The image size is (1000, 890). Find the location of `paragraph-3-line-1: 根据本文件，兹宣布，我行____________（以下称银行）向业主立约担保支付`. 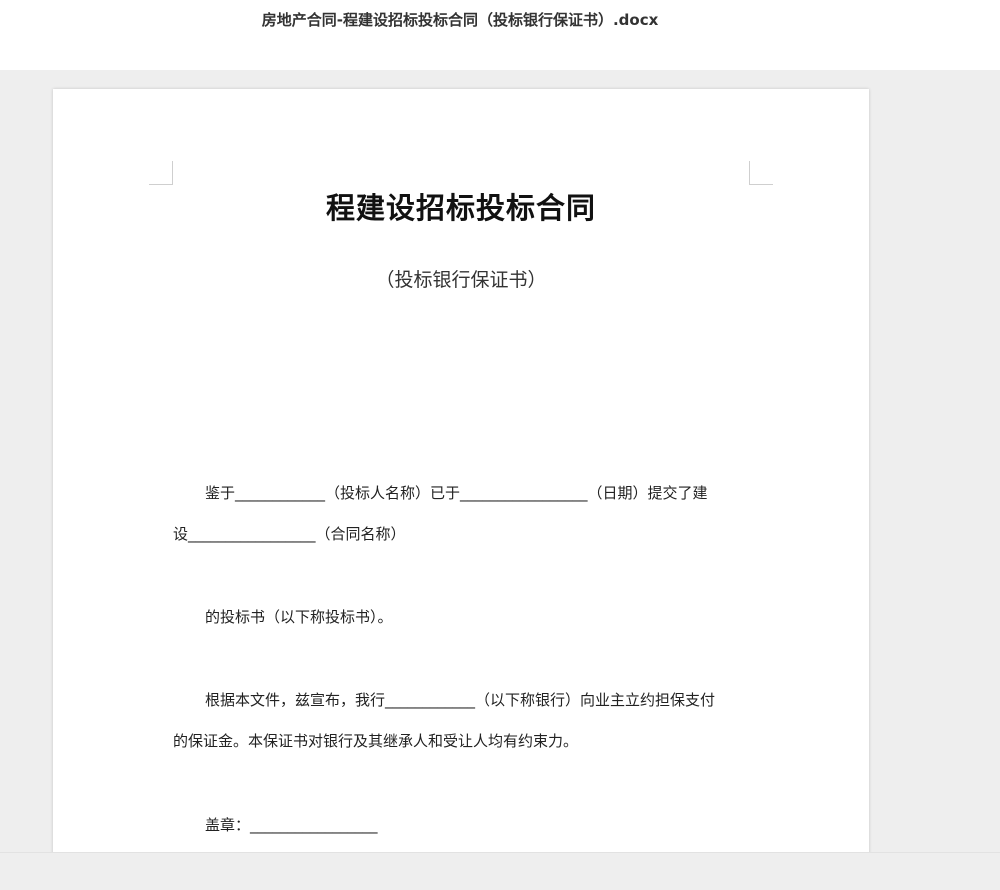

paragraph-3-line-1: 根据本文件，兹宣布，我行____________（以下称银行）向业主立约担保支付 is located at coordinates (460, 700).